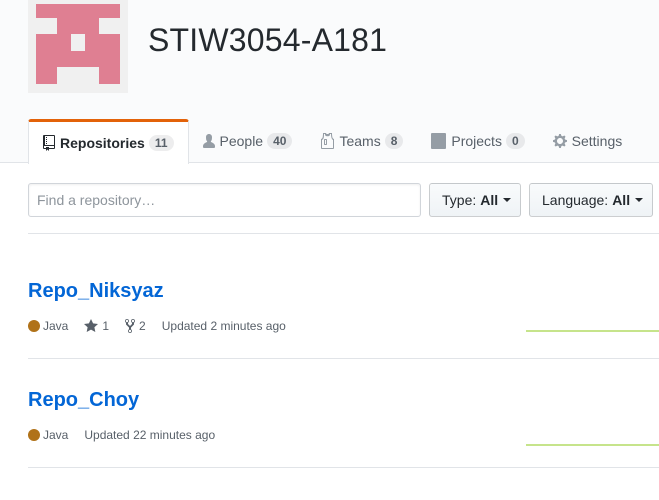  I want to click on jersey-icon, so click(328, 141).